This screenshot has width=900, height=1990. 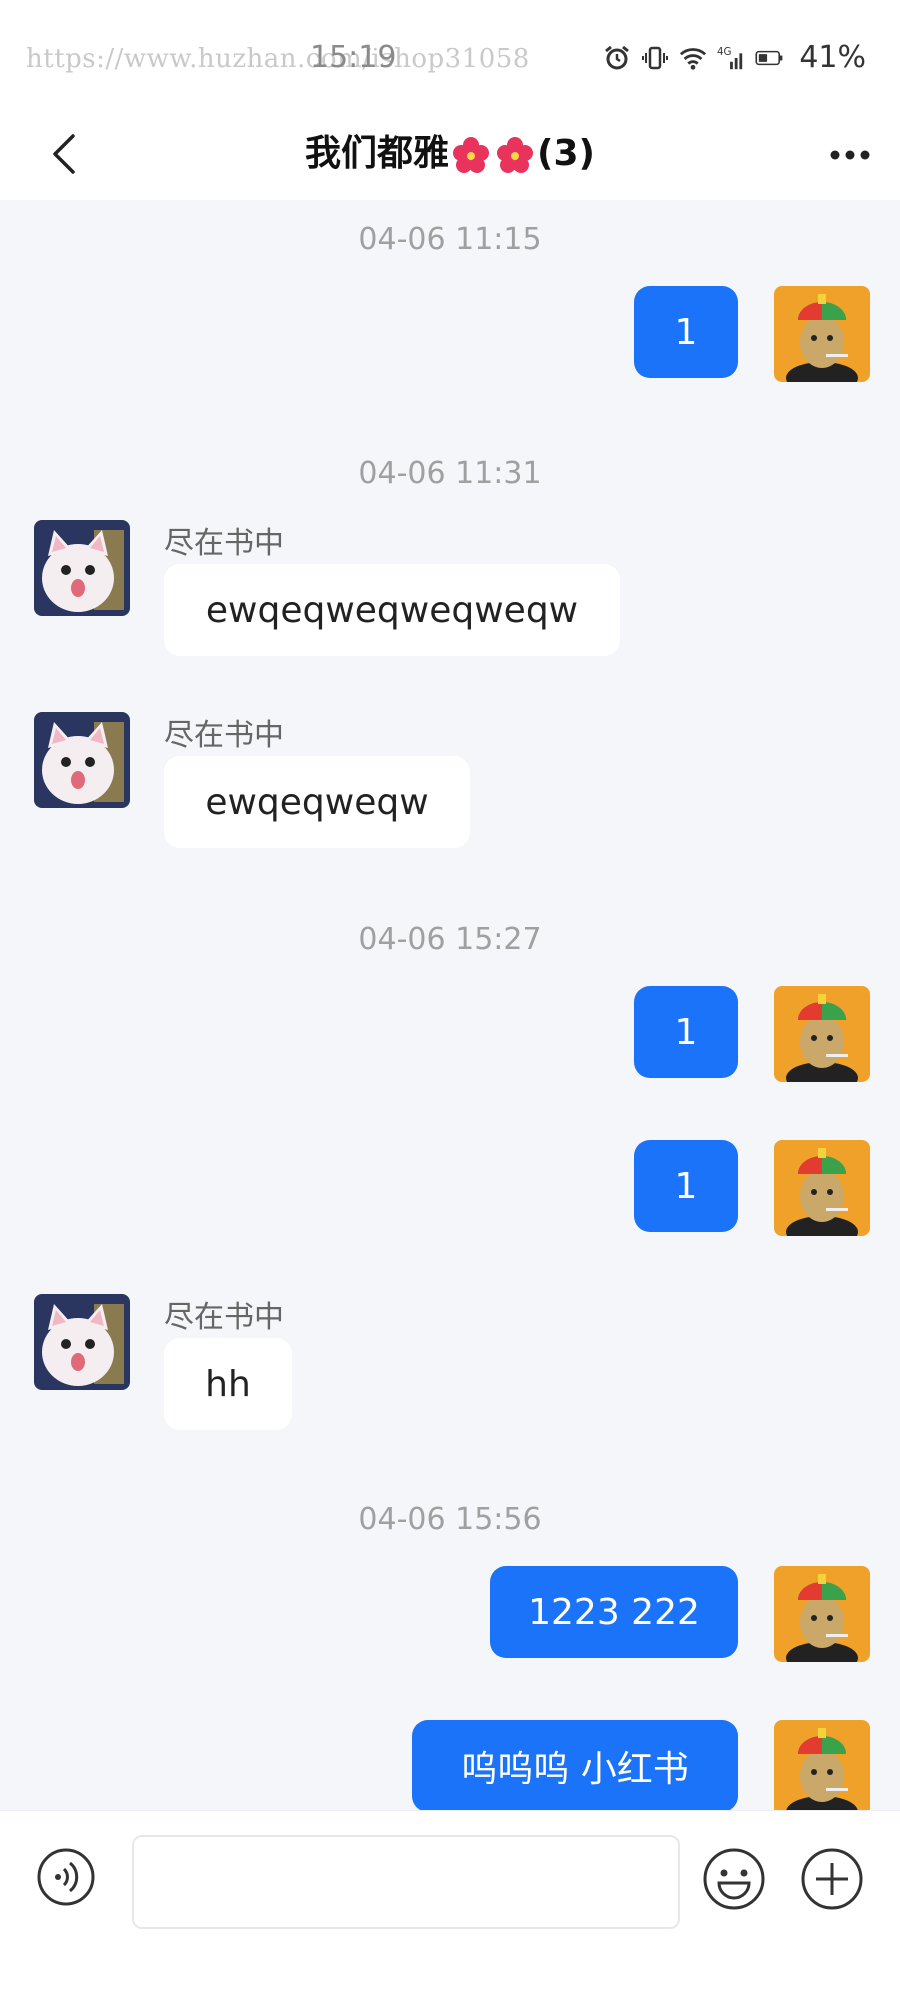 What do you see at coordinates (450, 239) in the screenshot?
I see `message-timestamp: 04-06 11:15` at bounding box center [450, 239].